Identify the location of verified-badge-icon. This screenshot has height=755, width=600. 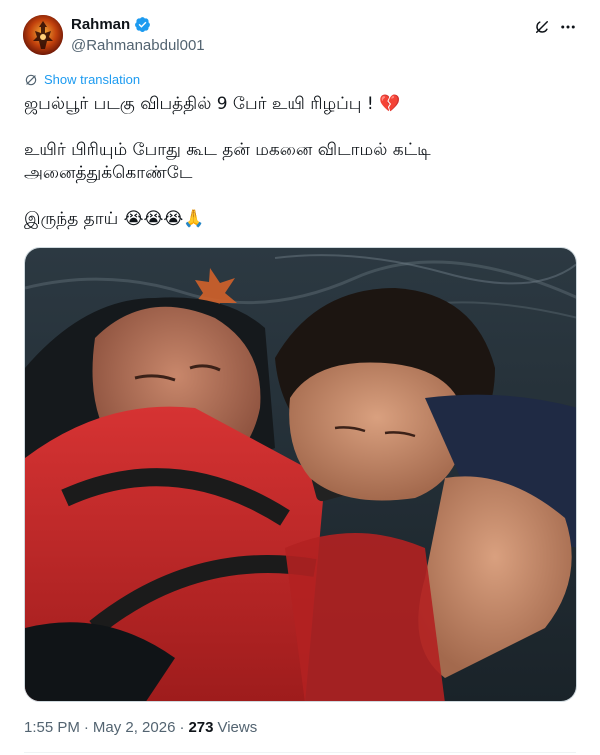
(142, 24).